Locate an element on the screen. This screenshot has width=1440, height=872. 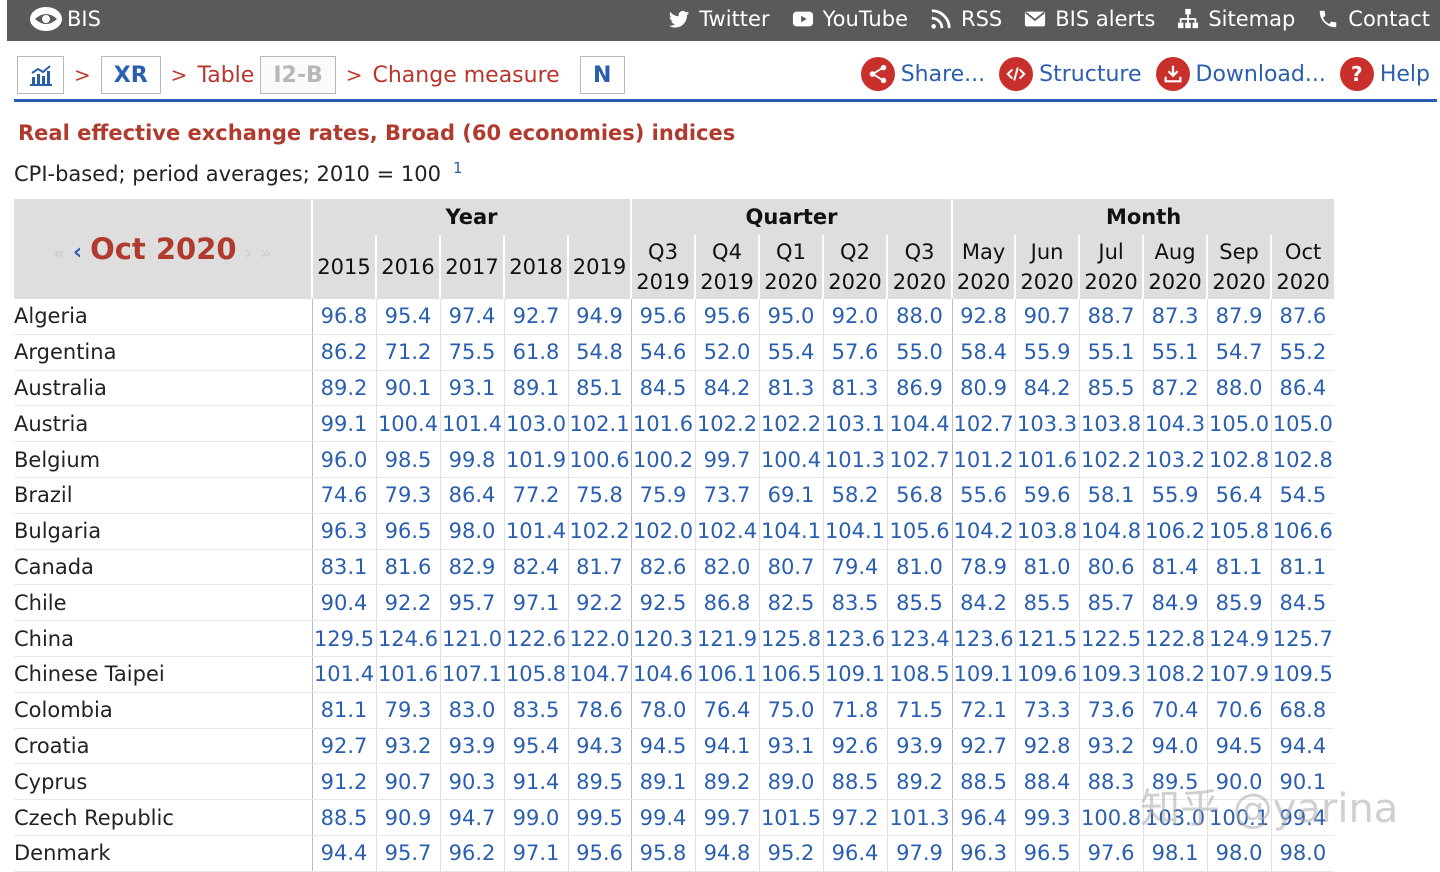
country-name: Colombia is located at coordinates (163, 710).